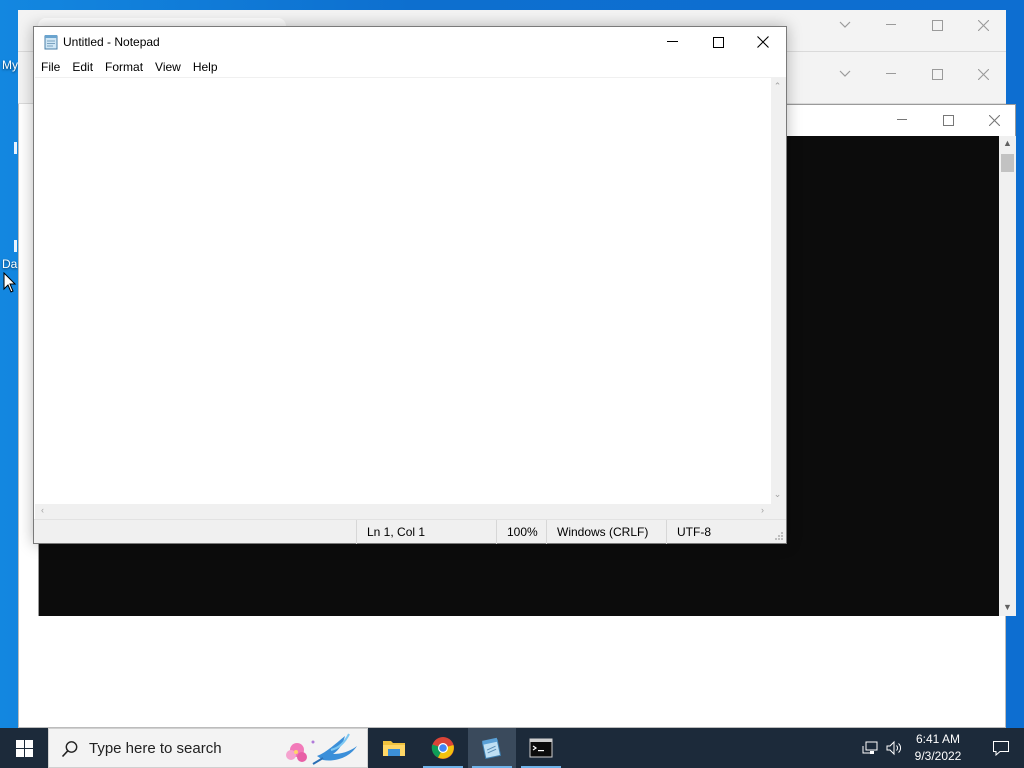 This screenshot has width=1024, height=768. I want to click on scroll-left-icon: ‹, so click(42, 510).